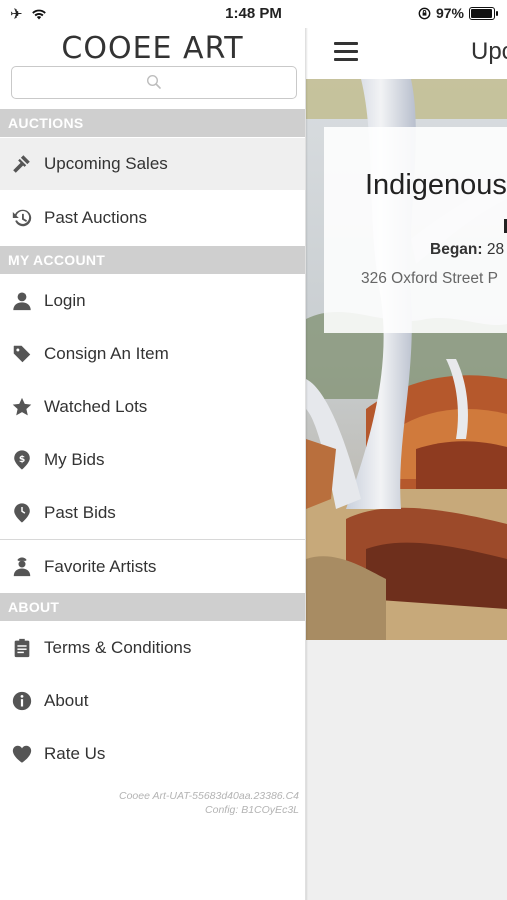  I want to click on heart-icon, so click(22, 754).